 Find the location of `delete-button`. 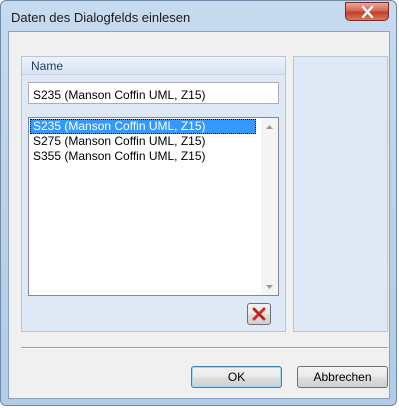

delete-button is located at coordinates (259, 314).